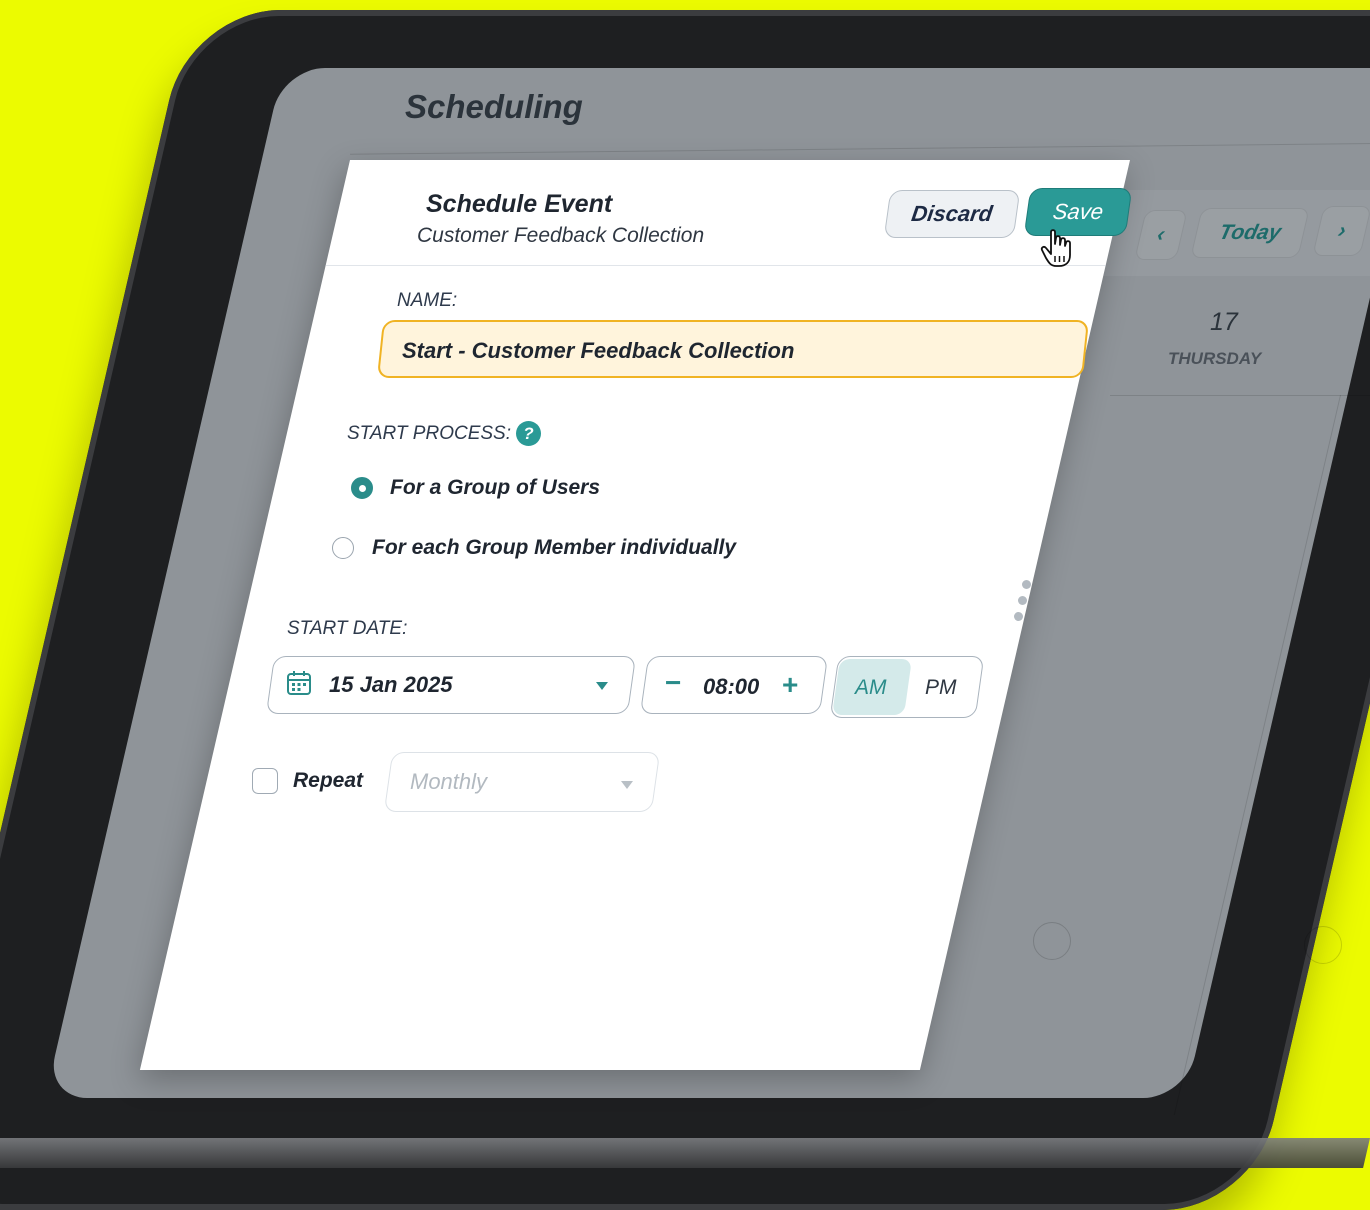 This screenshot has height=1210, width=1370. What do you see at coordinates (1215, 358) in the screenshot?
I see `day-name: THURSDAY` at bounding box center [1215, 358].